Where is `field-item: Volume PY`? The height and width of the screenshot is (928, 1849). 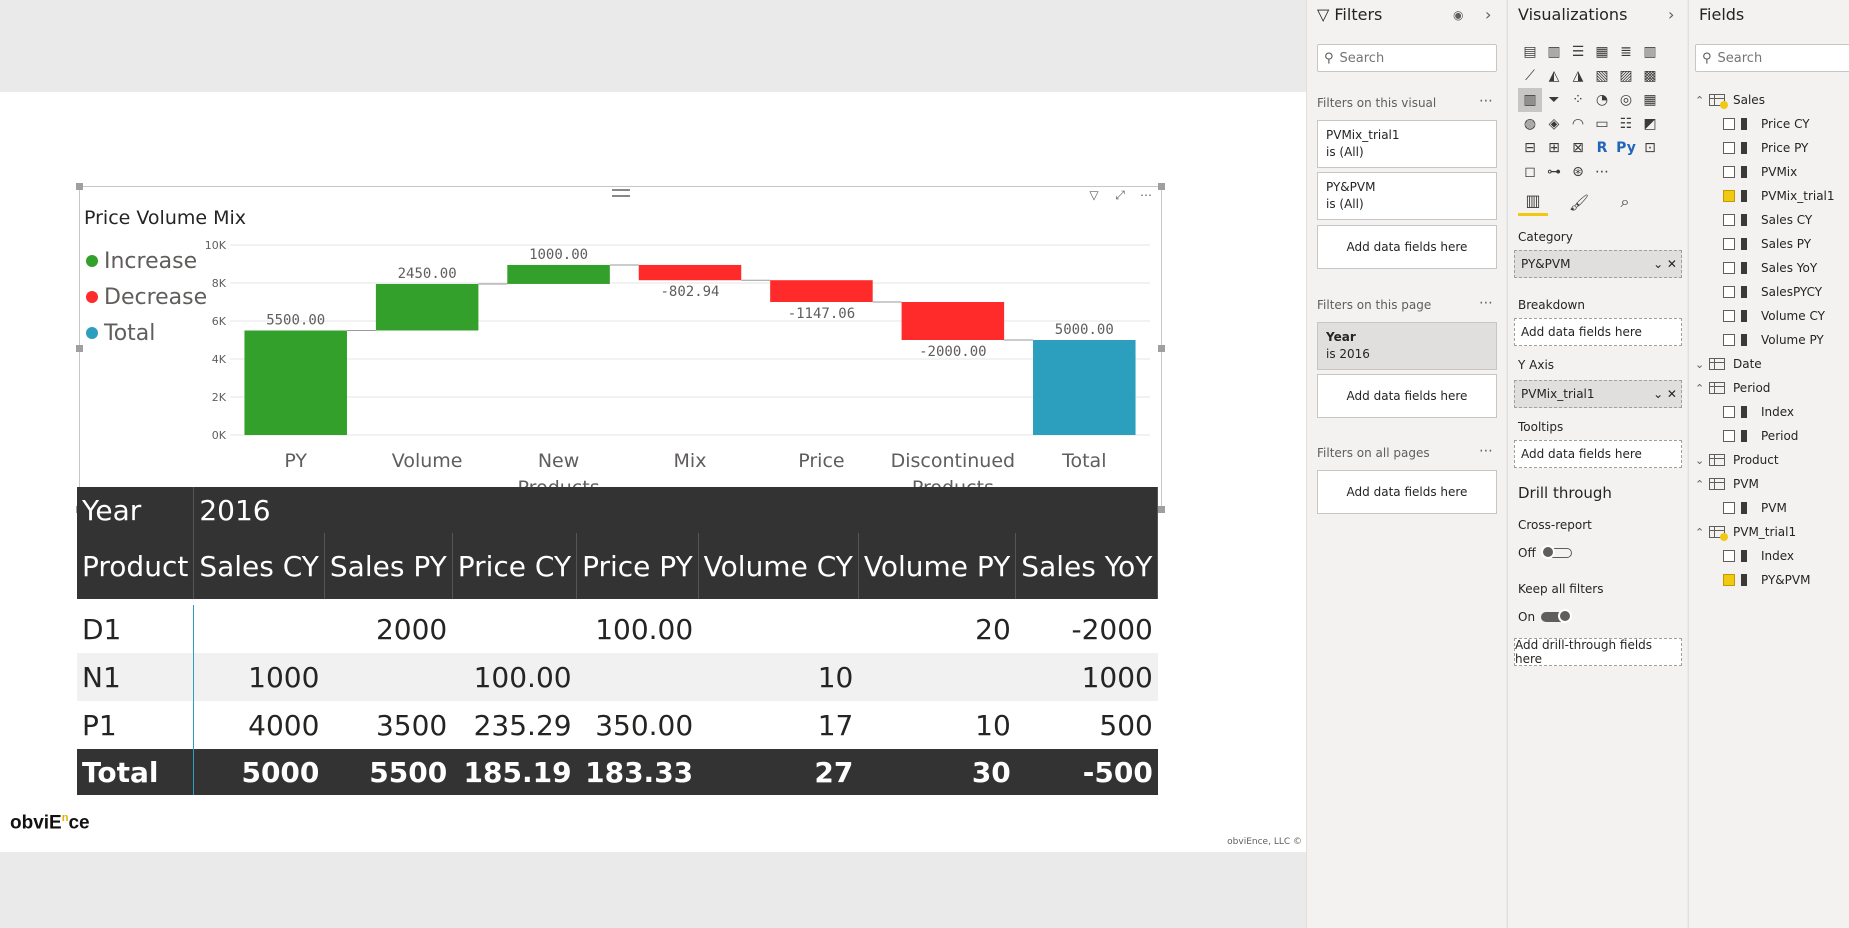 field-item: Volume PY is located at coordinates (1772, 340).